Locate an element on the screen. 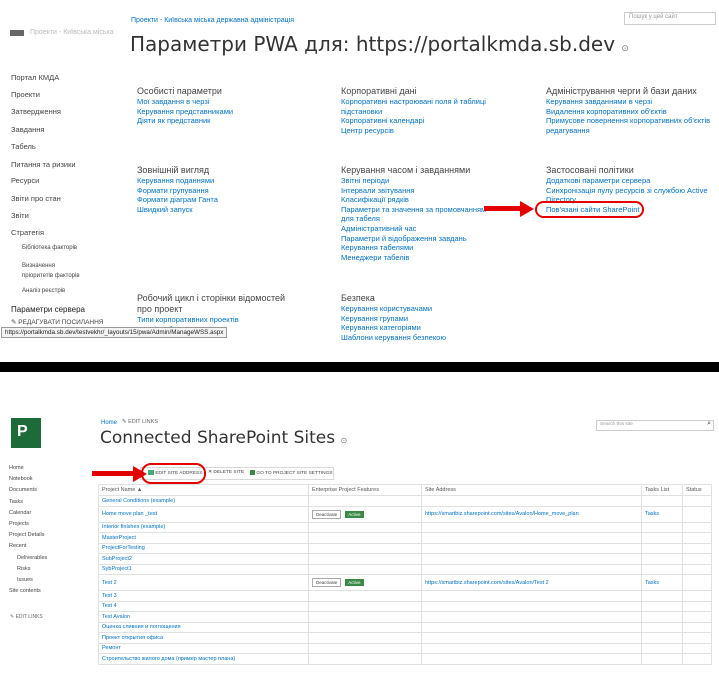 This screenshot has height=681, width=719. settings-link: Діяти як представник is located at coordinates (173, 121).